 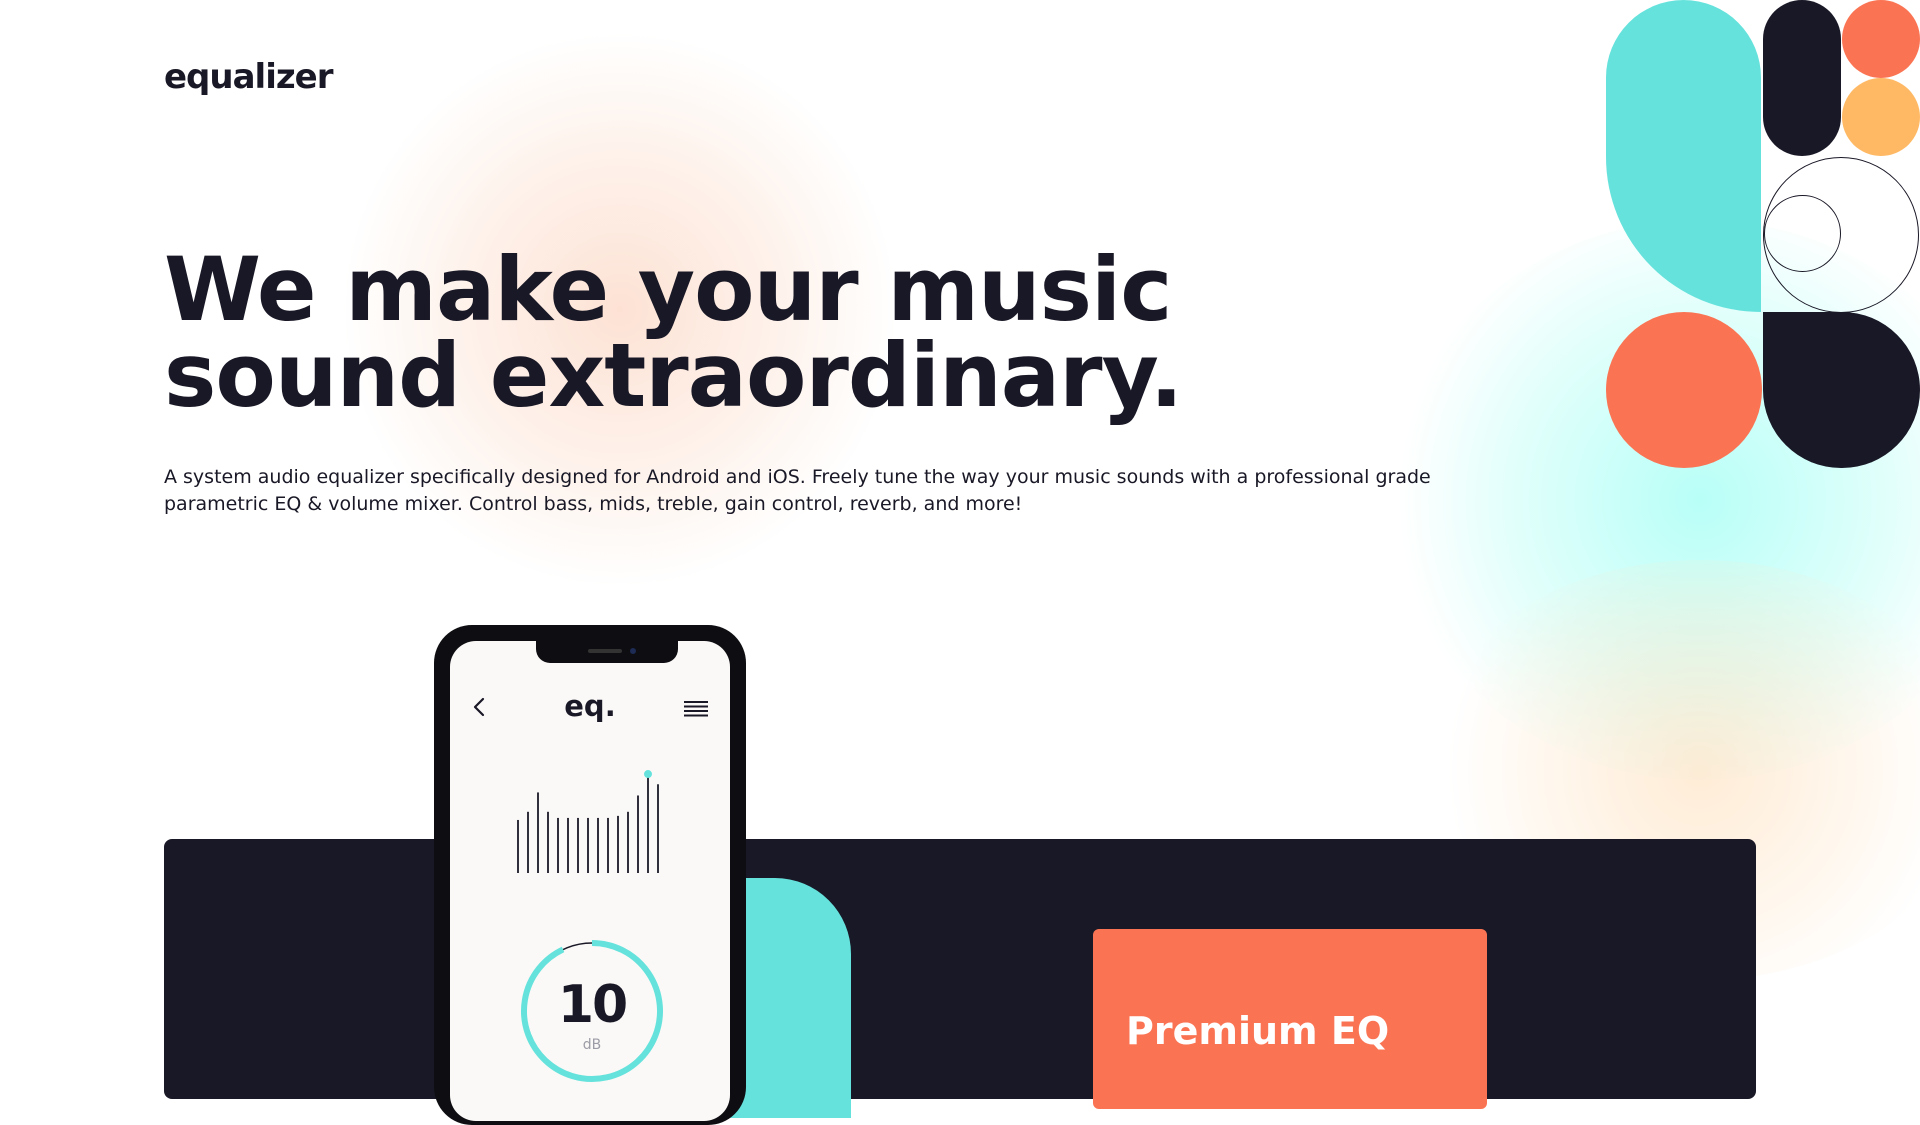 What do you see at coordinates (1258, 1031) in the screenshot?
I see `premium-eq-title: Premium EQ` at bounding box center [1258, 1031].